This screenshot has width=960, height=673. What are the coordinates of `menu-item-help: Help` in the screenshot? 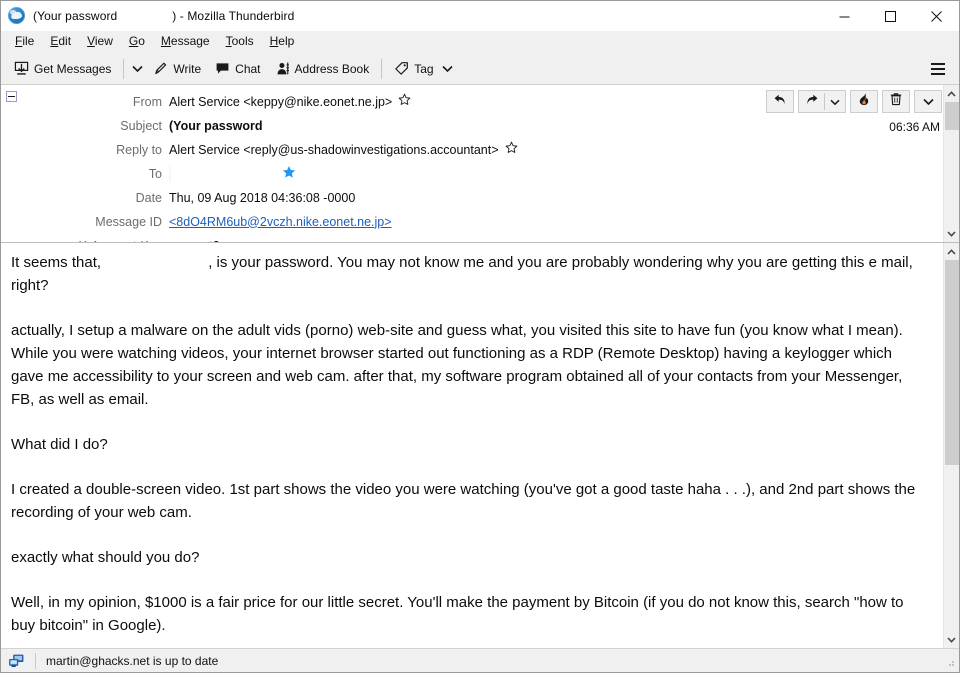 It's located at (282, 41).